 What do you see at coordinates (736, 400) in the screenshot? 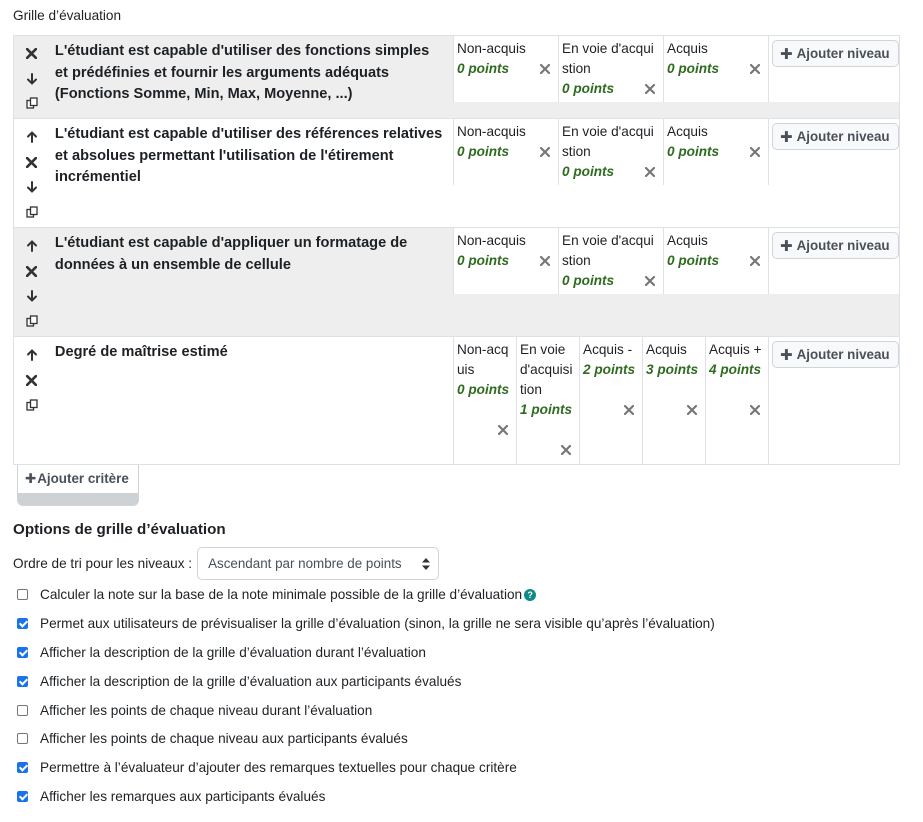
I see `level-cell: Acquis + 4 points` at bounding box center [736, 400].